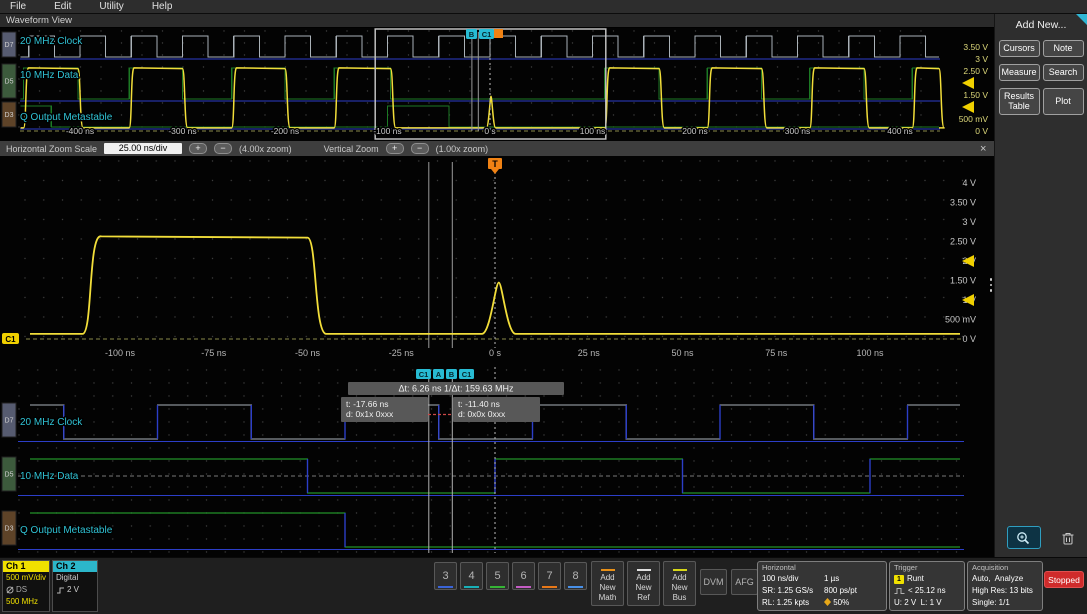 Image resolution: width=1087 pixels, height=614 pixels. Describe the element at coordinates (523, 576) in the screenshot. I see `channel-6-button: 6` at that location.